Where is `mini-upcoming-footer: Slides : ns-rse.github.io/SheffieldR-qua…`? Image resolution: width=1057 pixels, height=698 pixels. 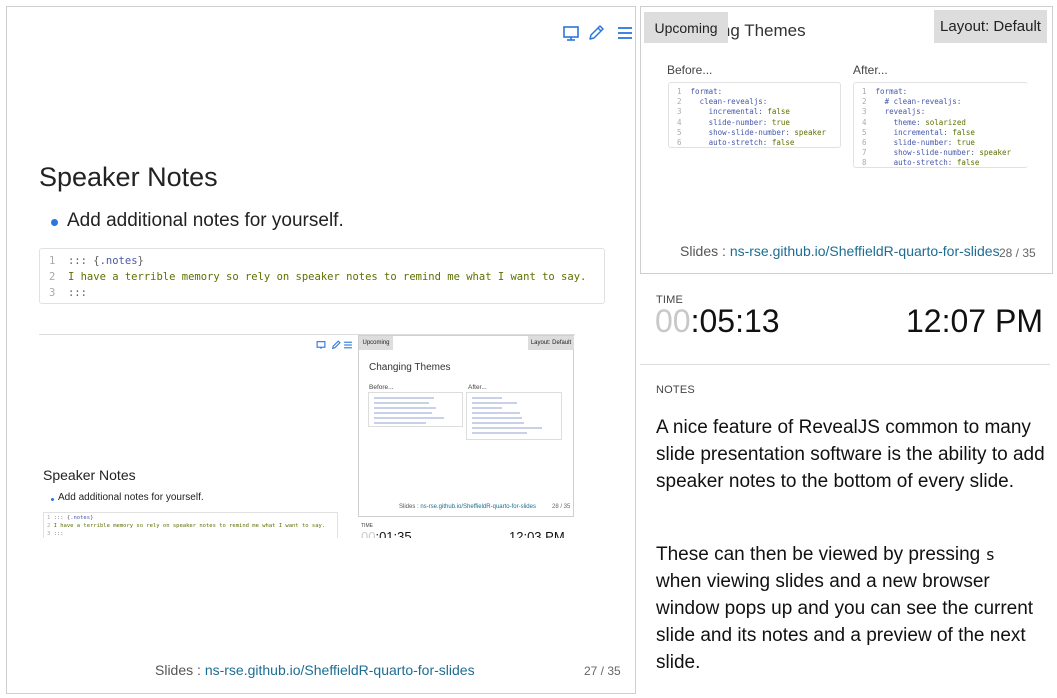
mini-upcoming-footer: Slides : ns-rse.github.io/SheffieldR-qua… is located at coordinates (467, 507).